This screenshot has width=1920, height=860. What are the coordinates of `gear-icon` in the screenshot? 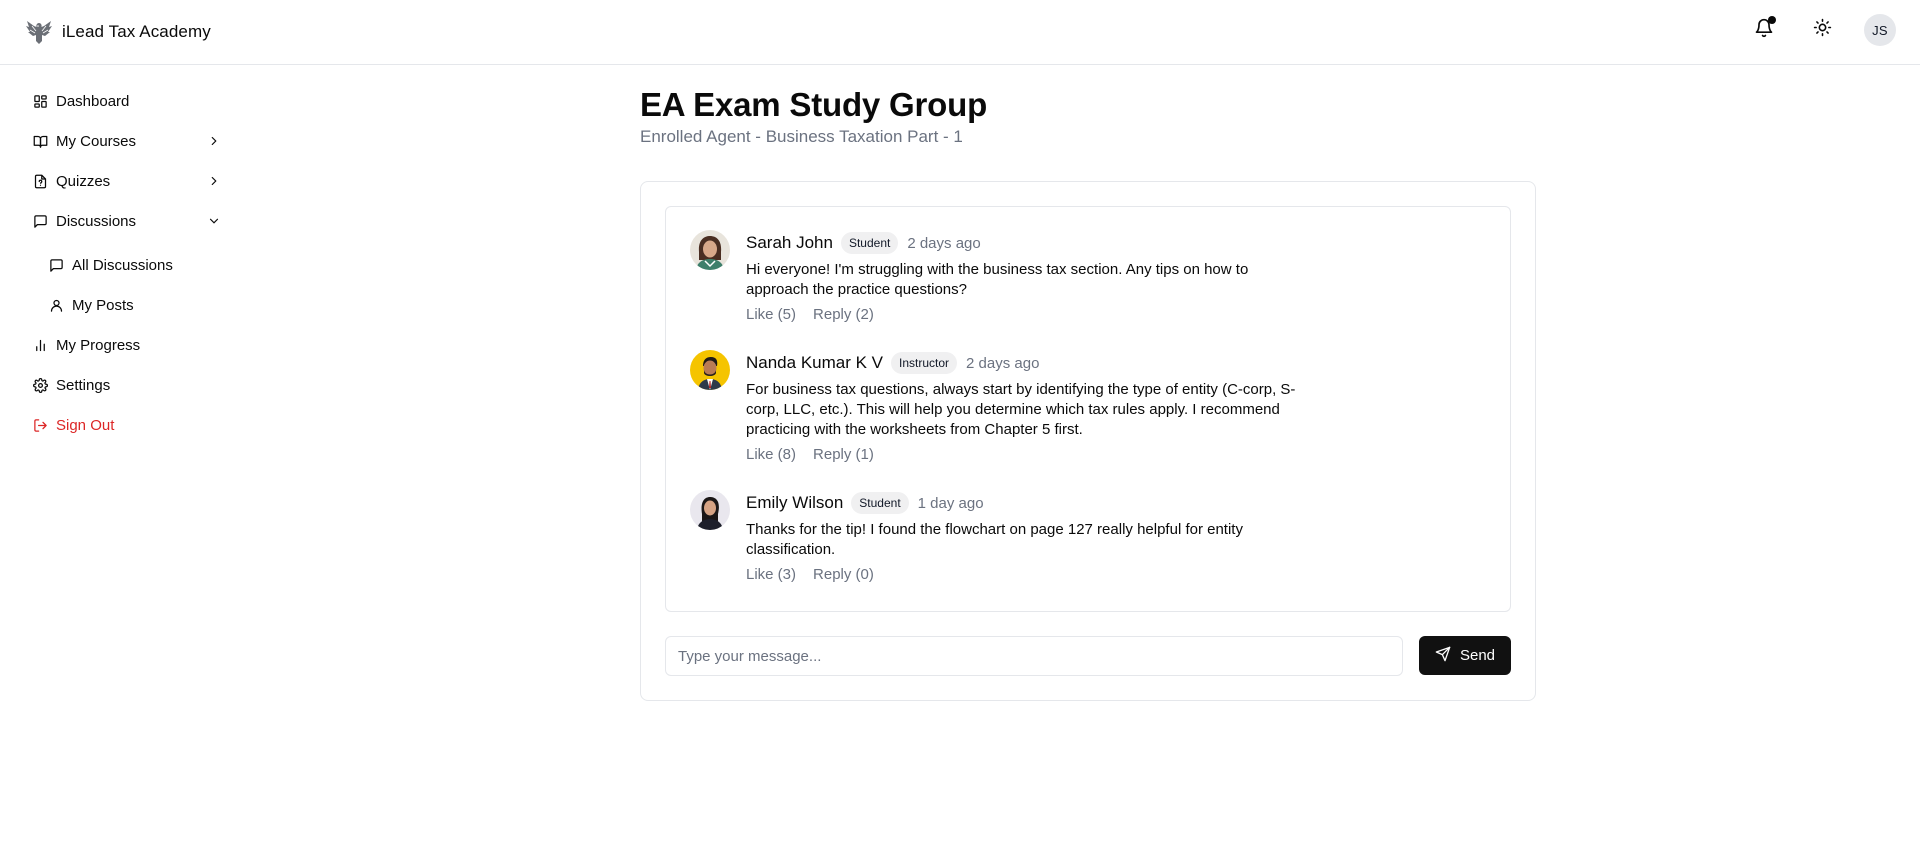 It's located at (40, 385).